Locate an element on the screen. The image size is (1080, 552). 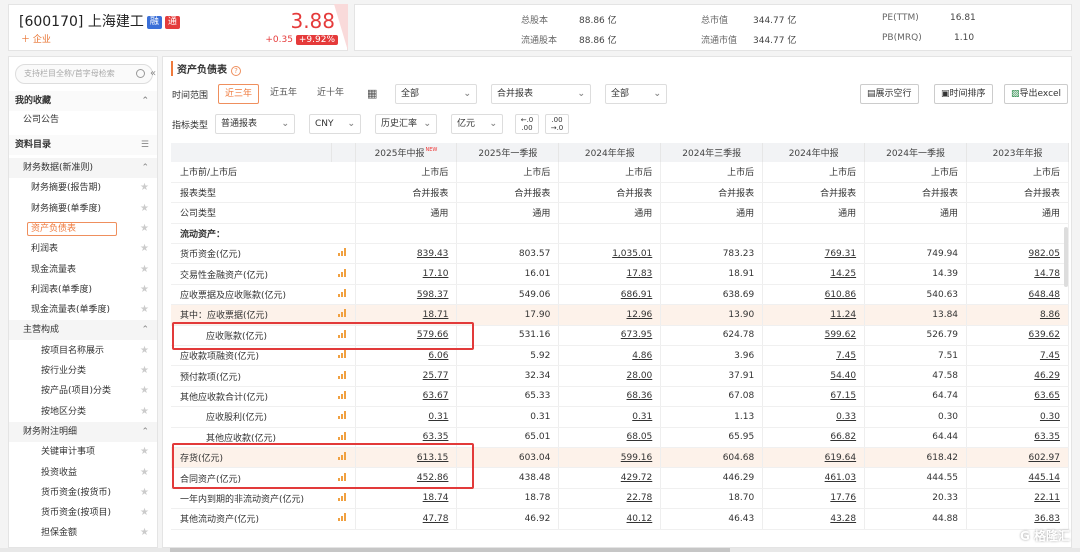
increase-decimal-button: .00 →.0 is located at coordinates (557, 124).